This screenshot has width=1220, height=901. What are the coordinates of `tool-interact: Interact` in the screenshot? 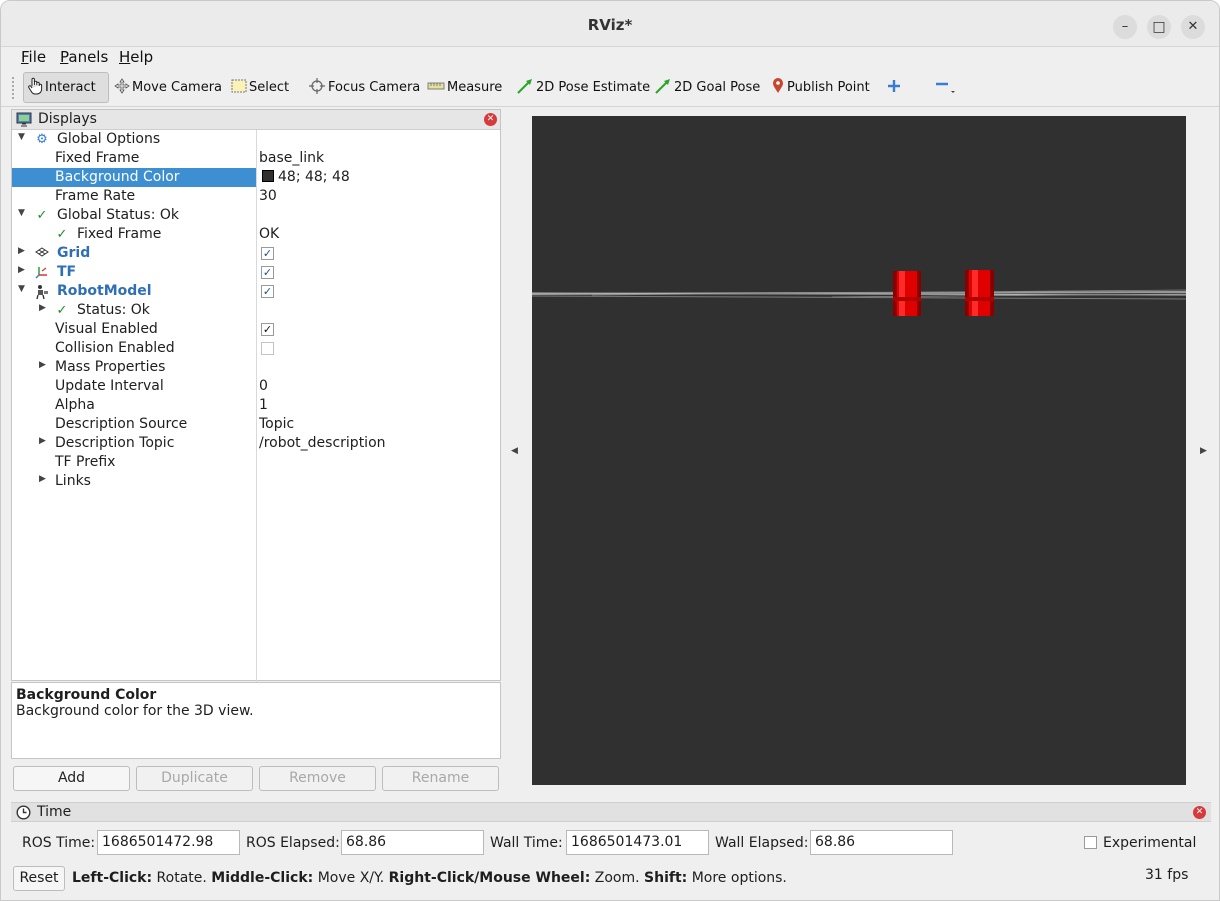 It's located at (66, 87).